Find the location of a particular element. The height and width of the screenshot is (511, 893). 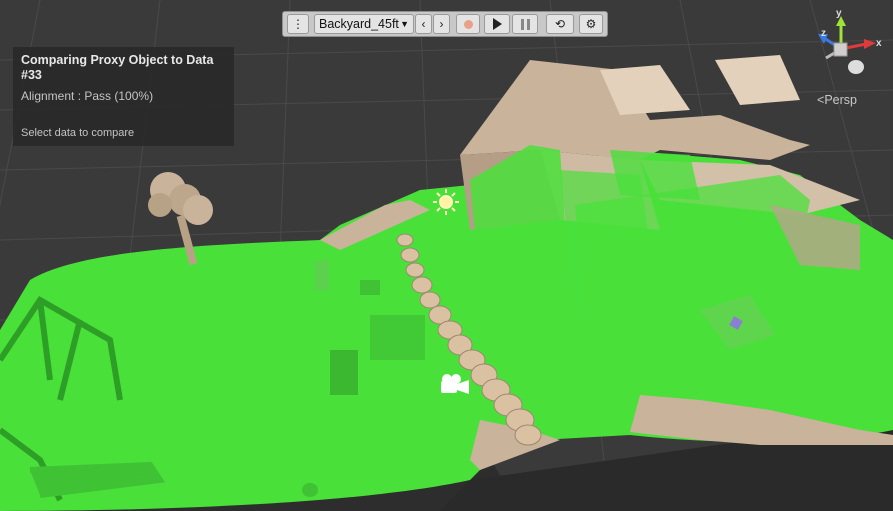

alignment-status: Alignment : Pass (100%) is located at coordinates (87, 96).